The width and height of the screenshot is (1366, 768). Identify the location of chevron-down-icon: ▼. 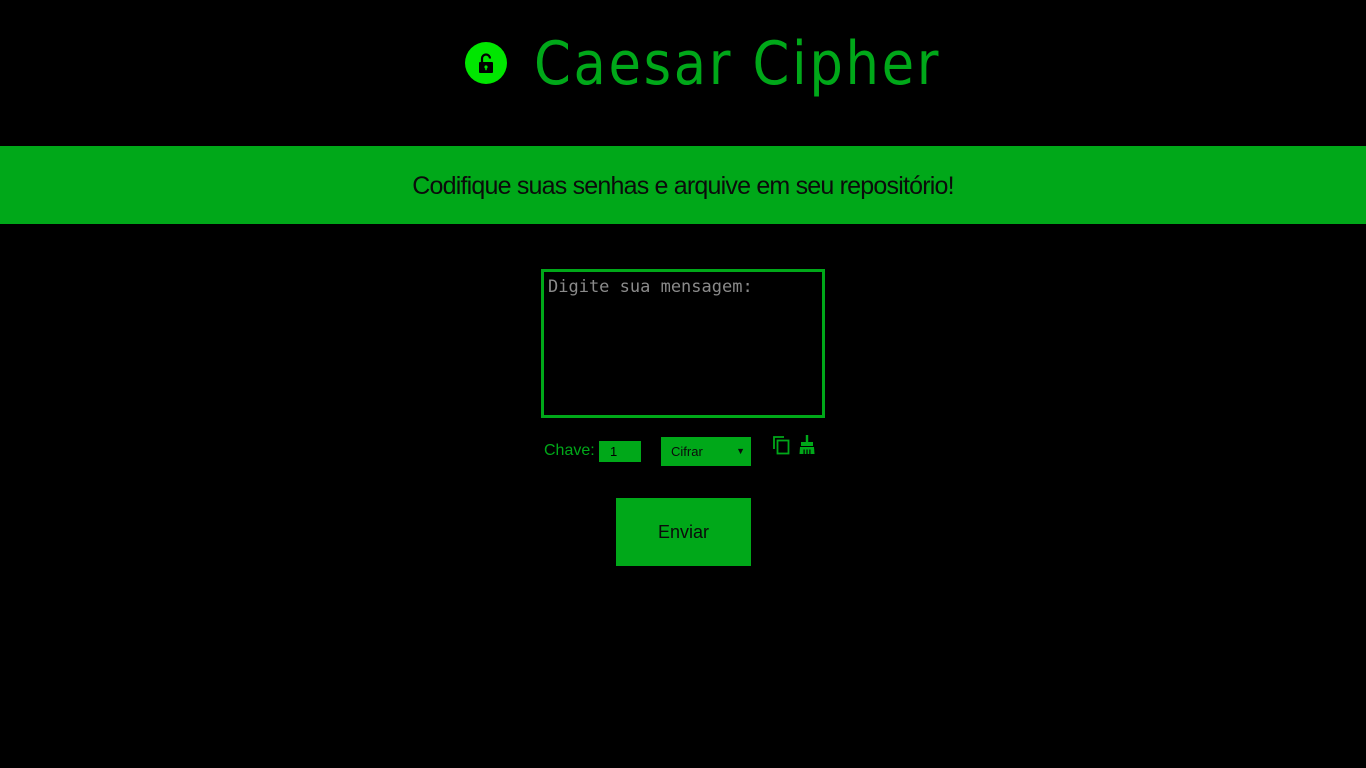
(740, 451).